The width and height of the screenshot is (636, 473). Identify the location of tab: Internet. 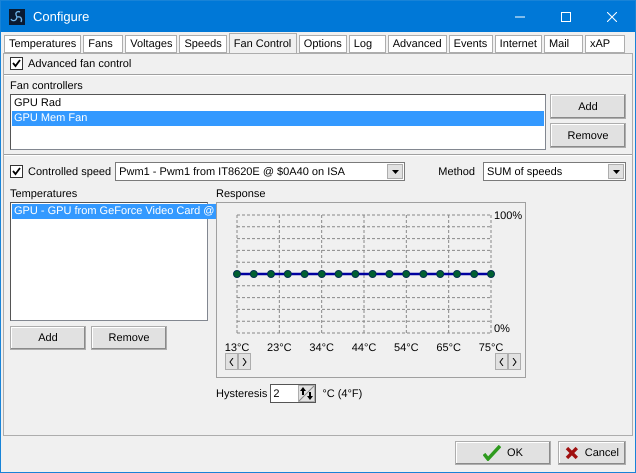
(518, 44).